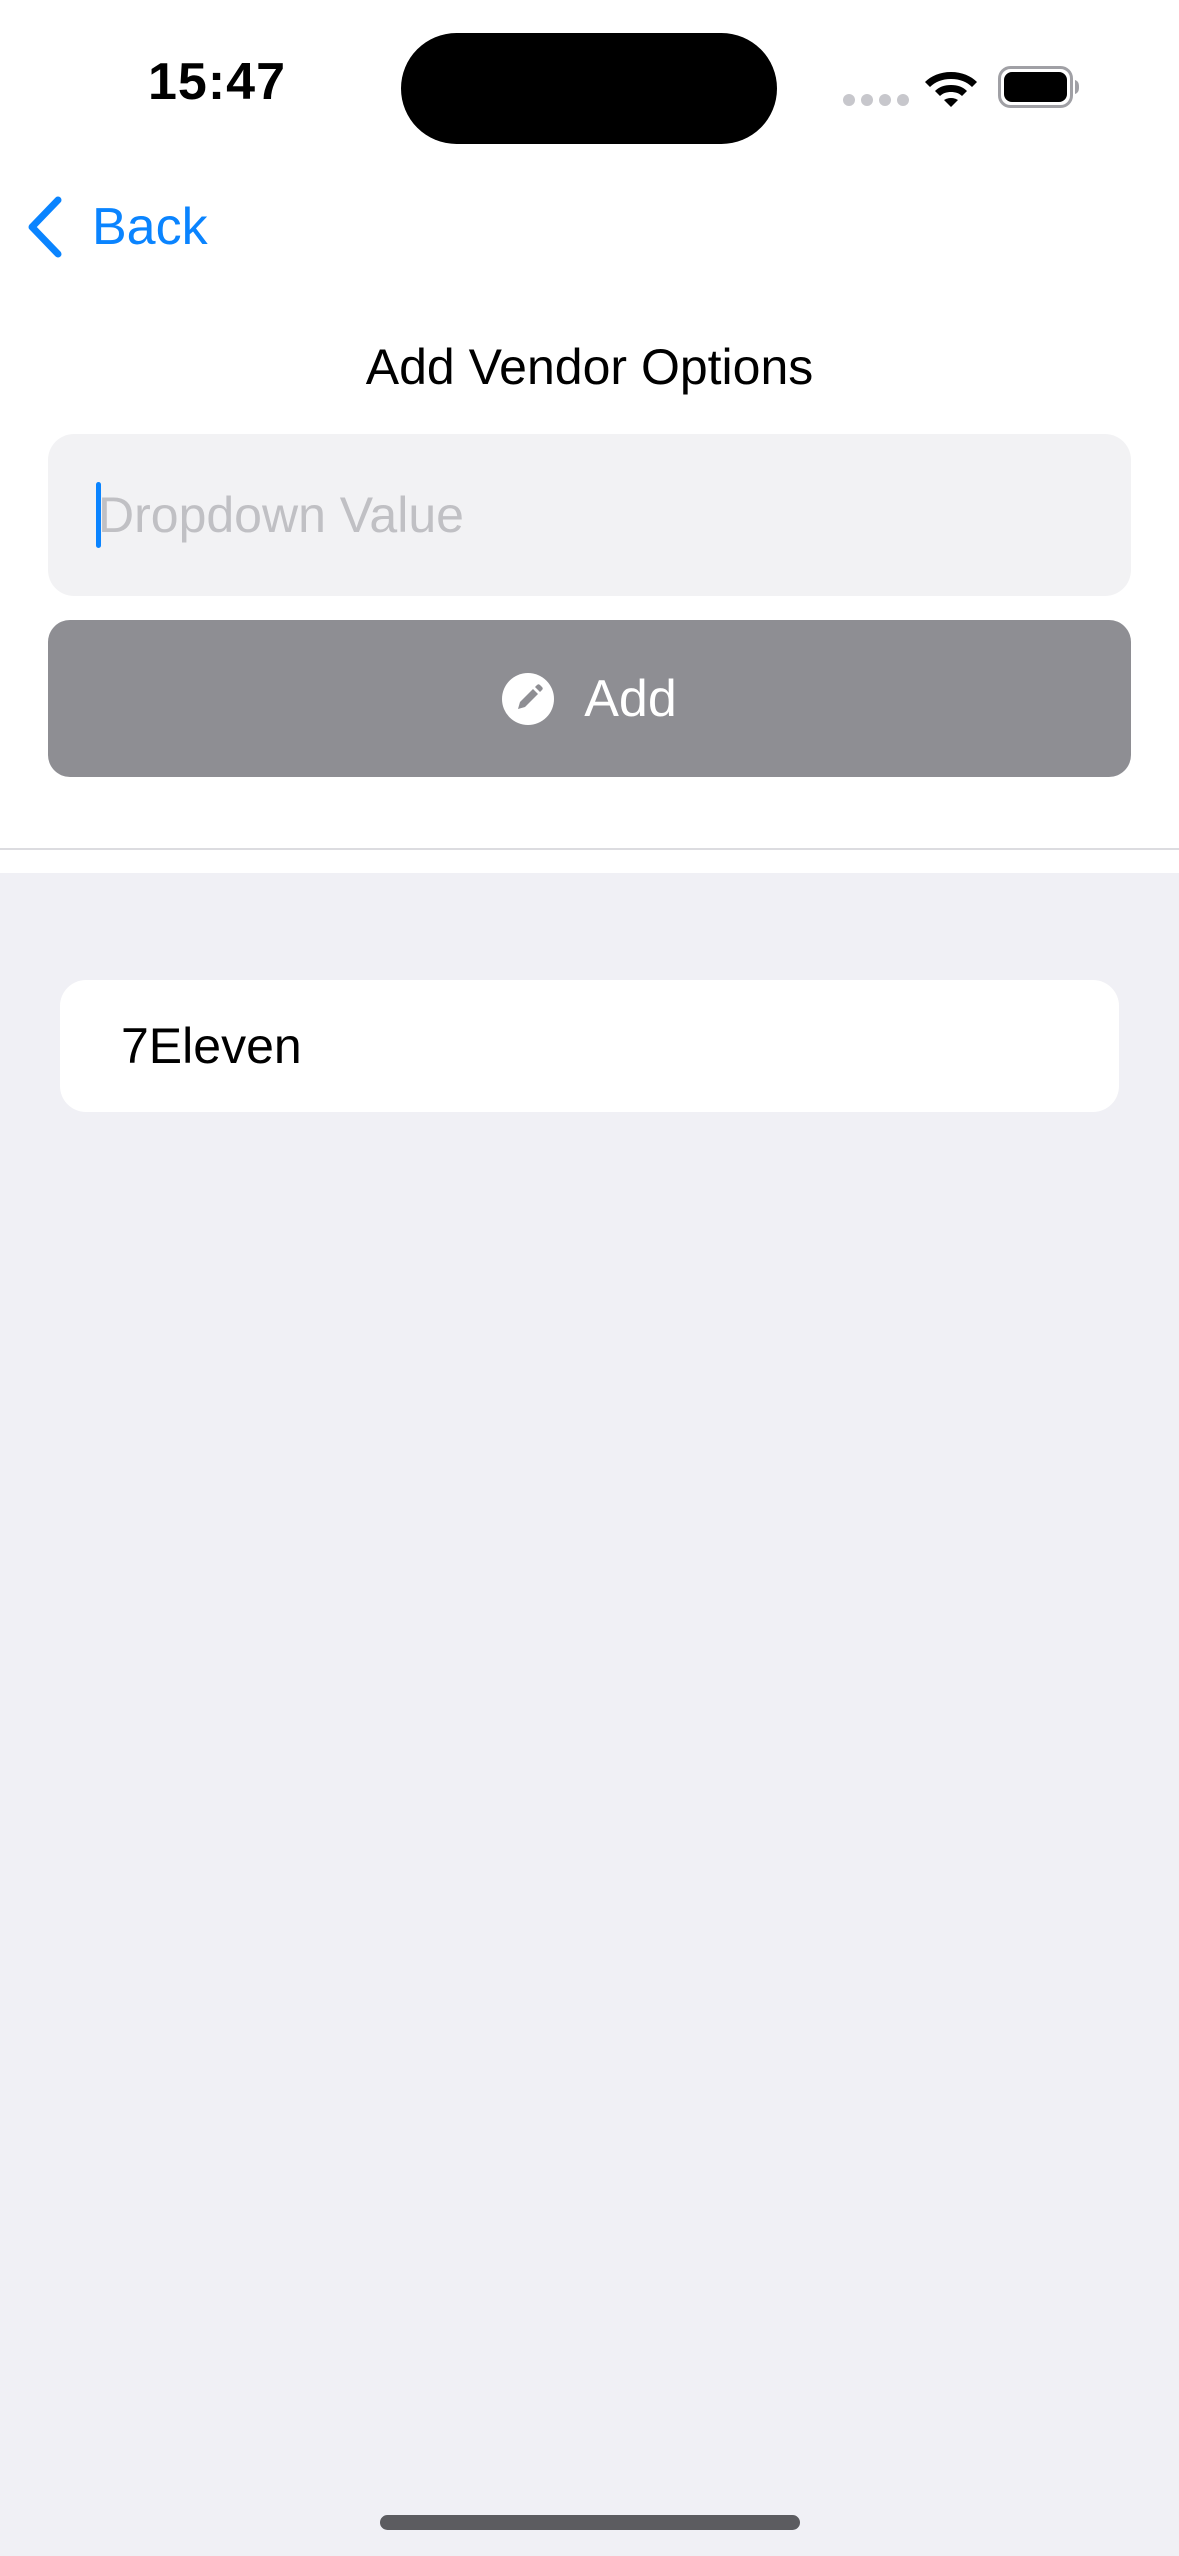 The image size is (1179, 2556). Describe the element at coordinates (630, 698) in the screenshot. I see `add-button-label: Add` at that location.